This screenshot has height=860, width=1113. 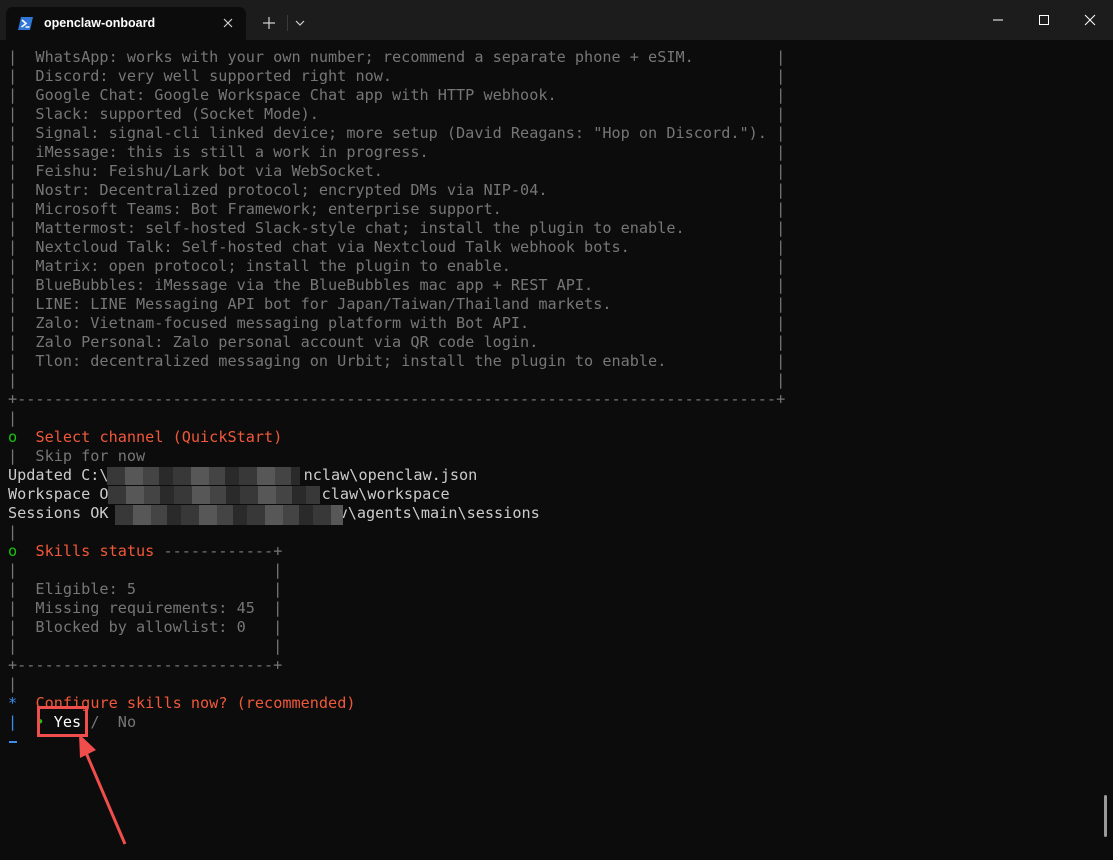 What do you see at coordinates (145, 608) in the screenshot?
I see `skills-line: | Missing requirements: 45 |` at bounding box center [145, 608].